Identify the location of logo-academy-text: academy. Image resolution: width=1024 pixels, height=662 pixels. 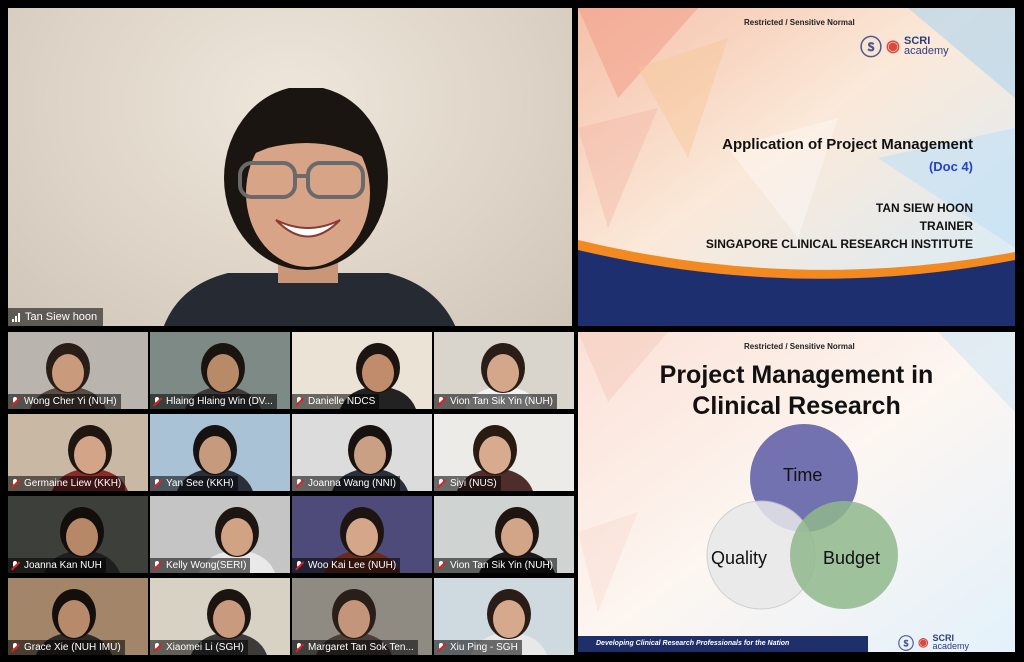
(926, 51).